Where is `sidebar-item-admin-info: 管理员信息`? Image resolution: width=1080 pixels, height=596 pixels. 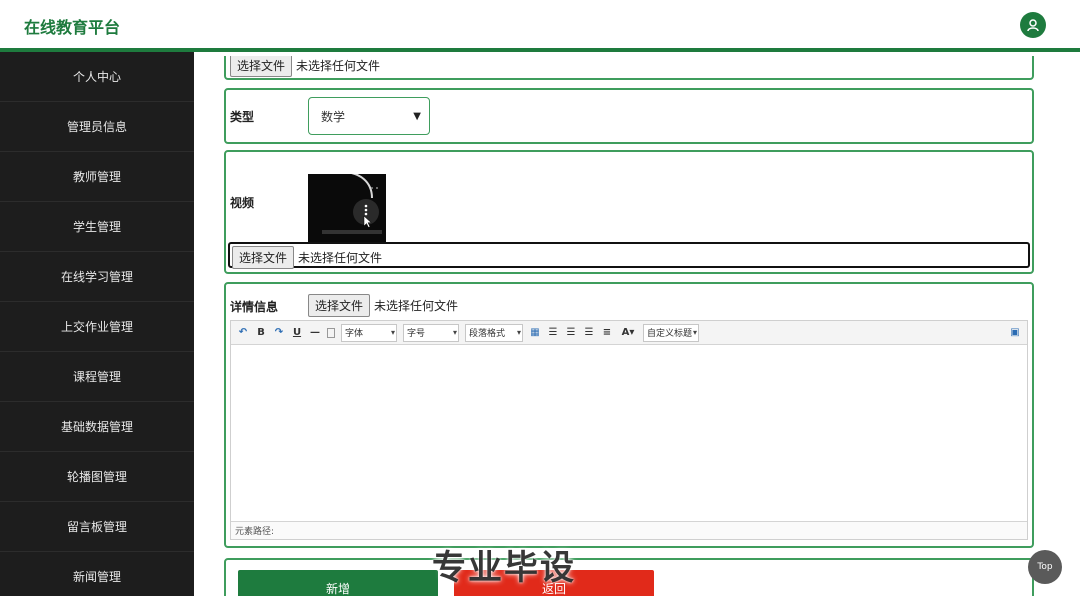 sidebar-item-admin-info: 管理员信息 is located at coordinates (97, 127).